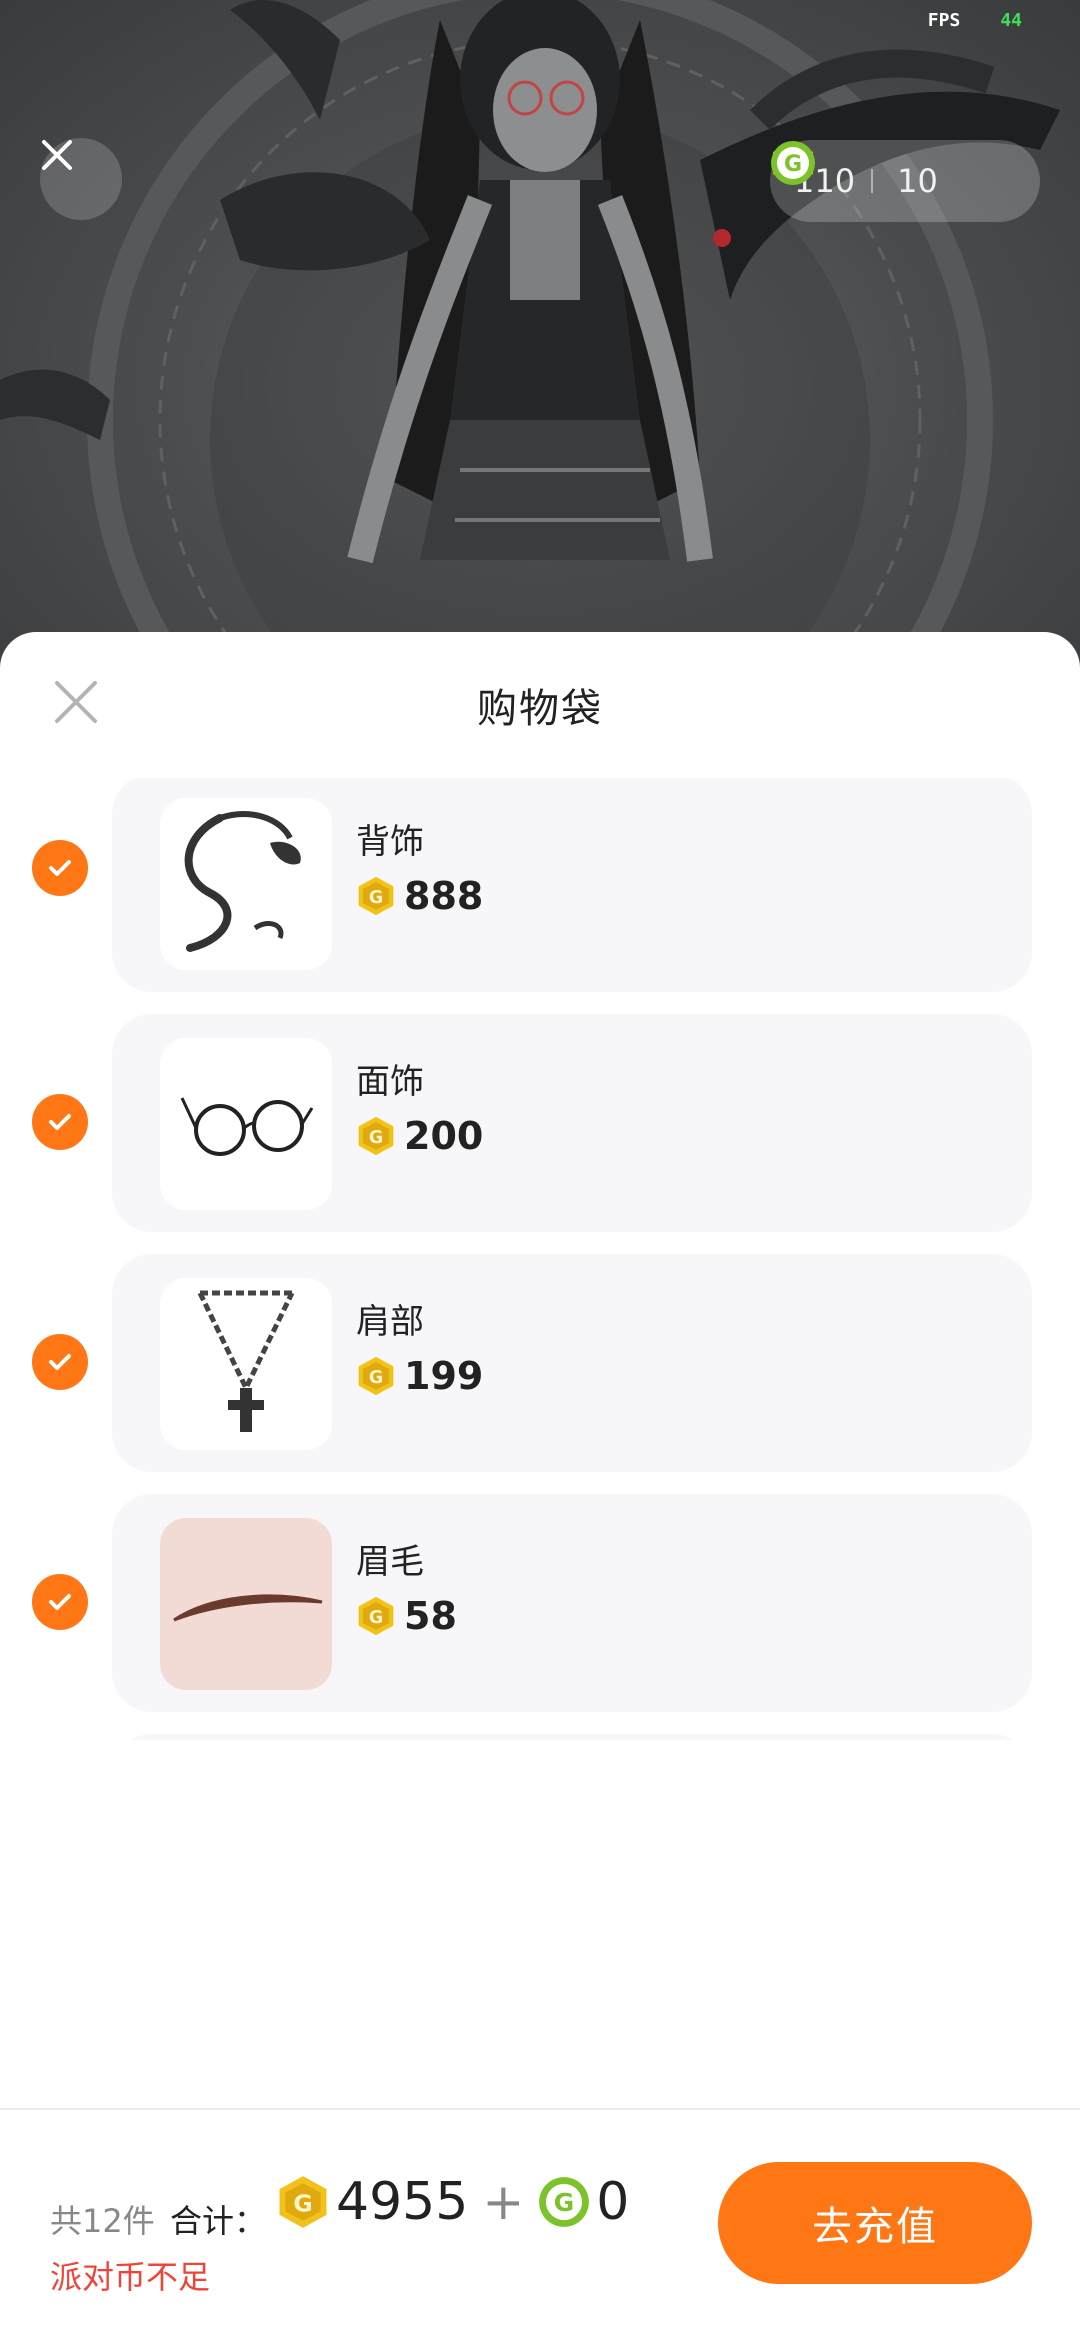 Image resolution: width=1080 pixels, height=2340 pixels. I want to click on item-price: G 888, so click(419, 896).